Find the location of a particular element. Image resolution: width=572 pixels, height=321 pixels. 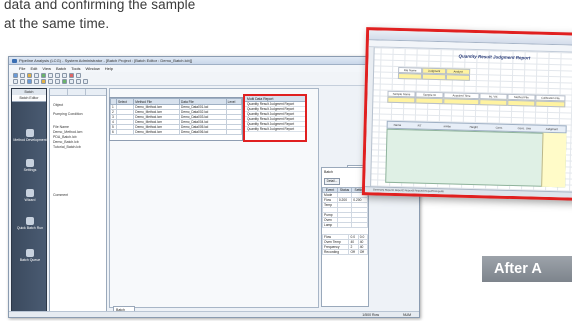

table-row: Recording Off Off is located at coordinates (345, 251).